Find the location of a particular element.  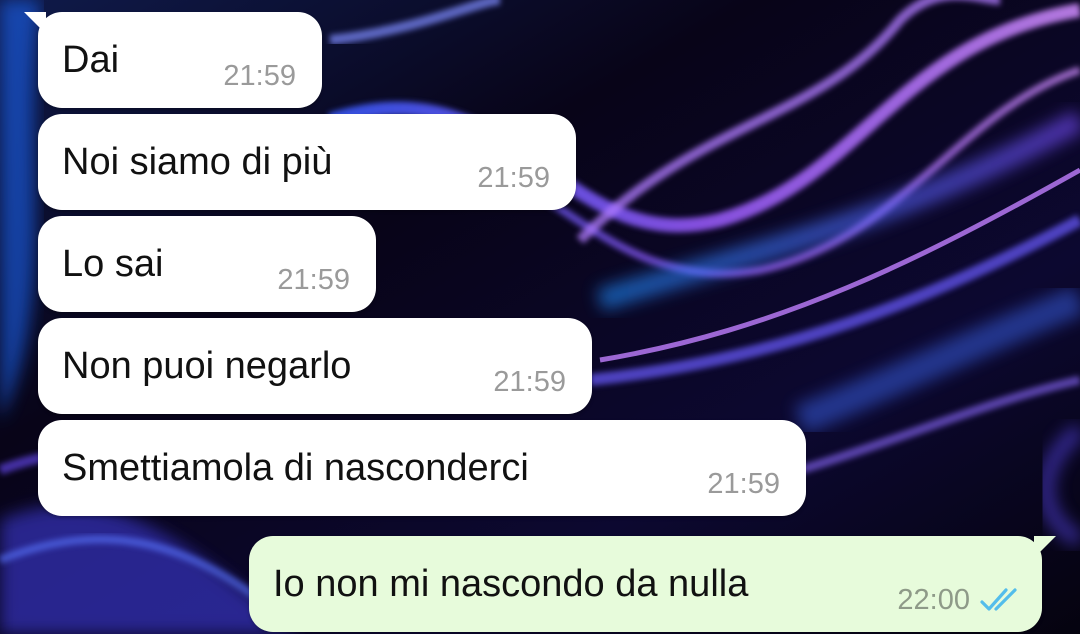

message-bubble-outgoing: Io non mi nascondo da nulla 22:00 is located at coordinates (652, 584).